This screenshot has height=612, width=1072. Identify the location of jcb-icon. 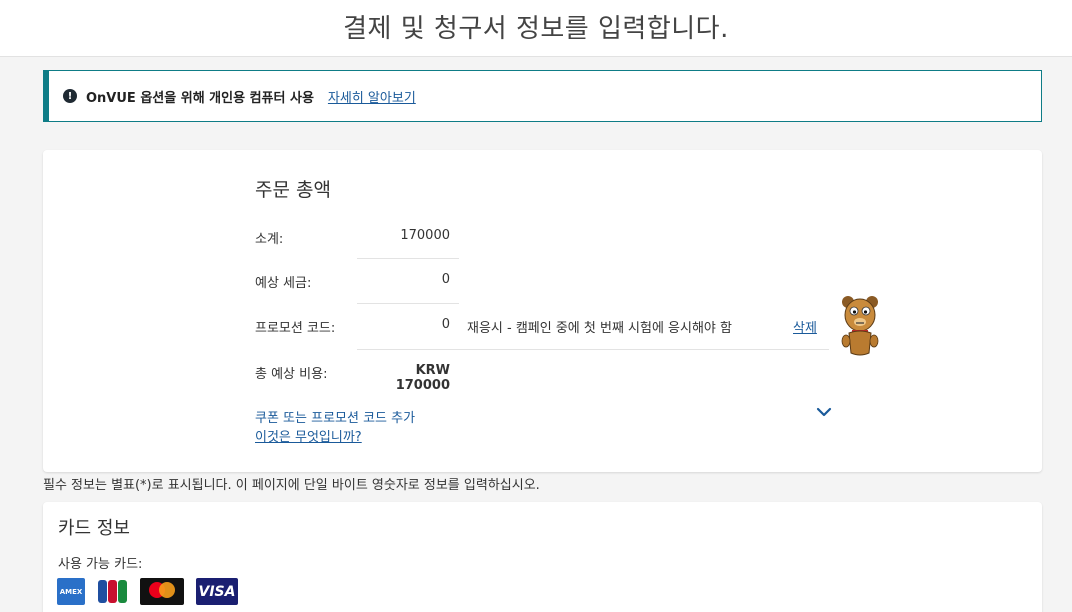
(112, 591).